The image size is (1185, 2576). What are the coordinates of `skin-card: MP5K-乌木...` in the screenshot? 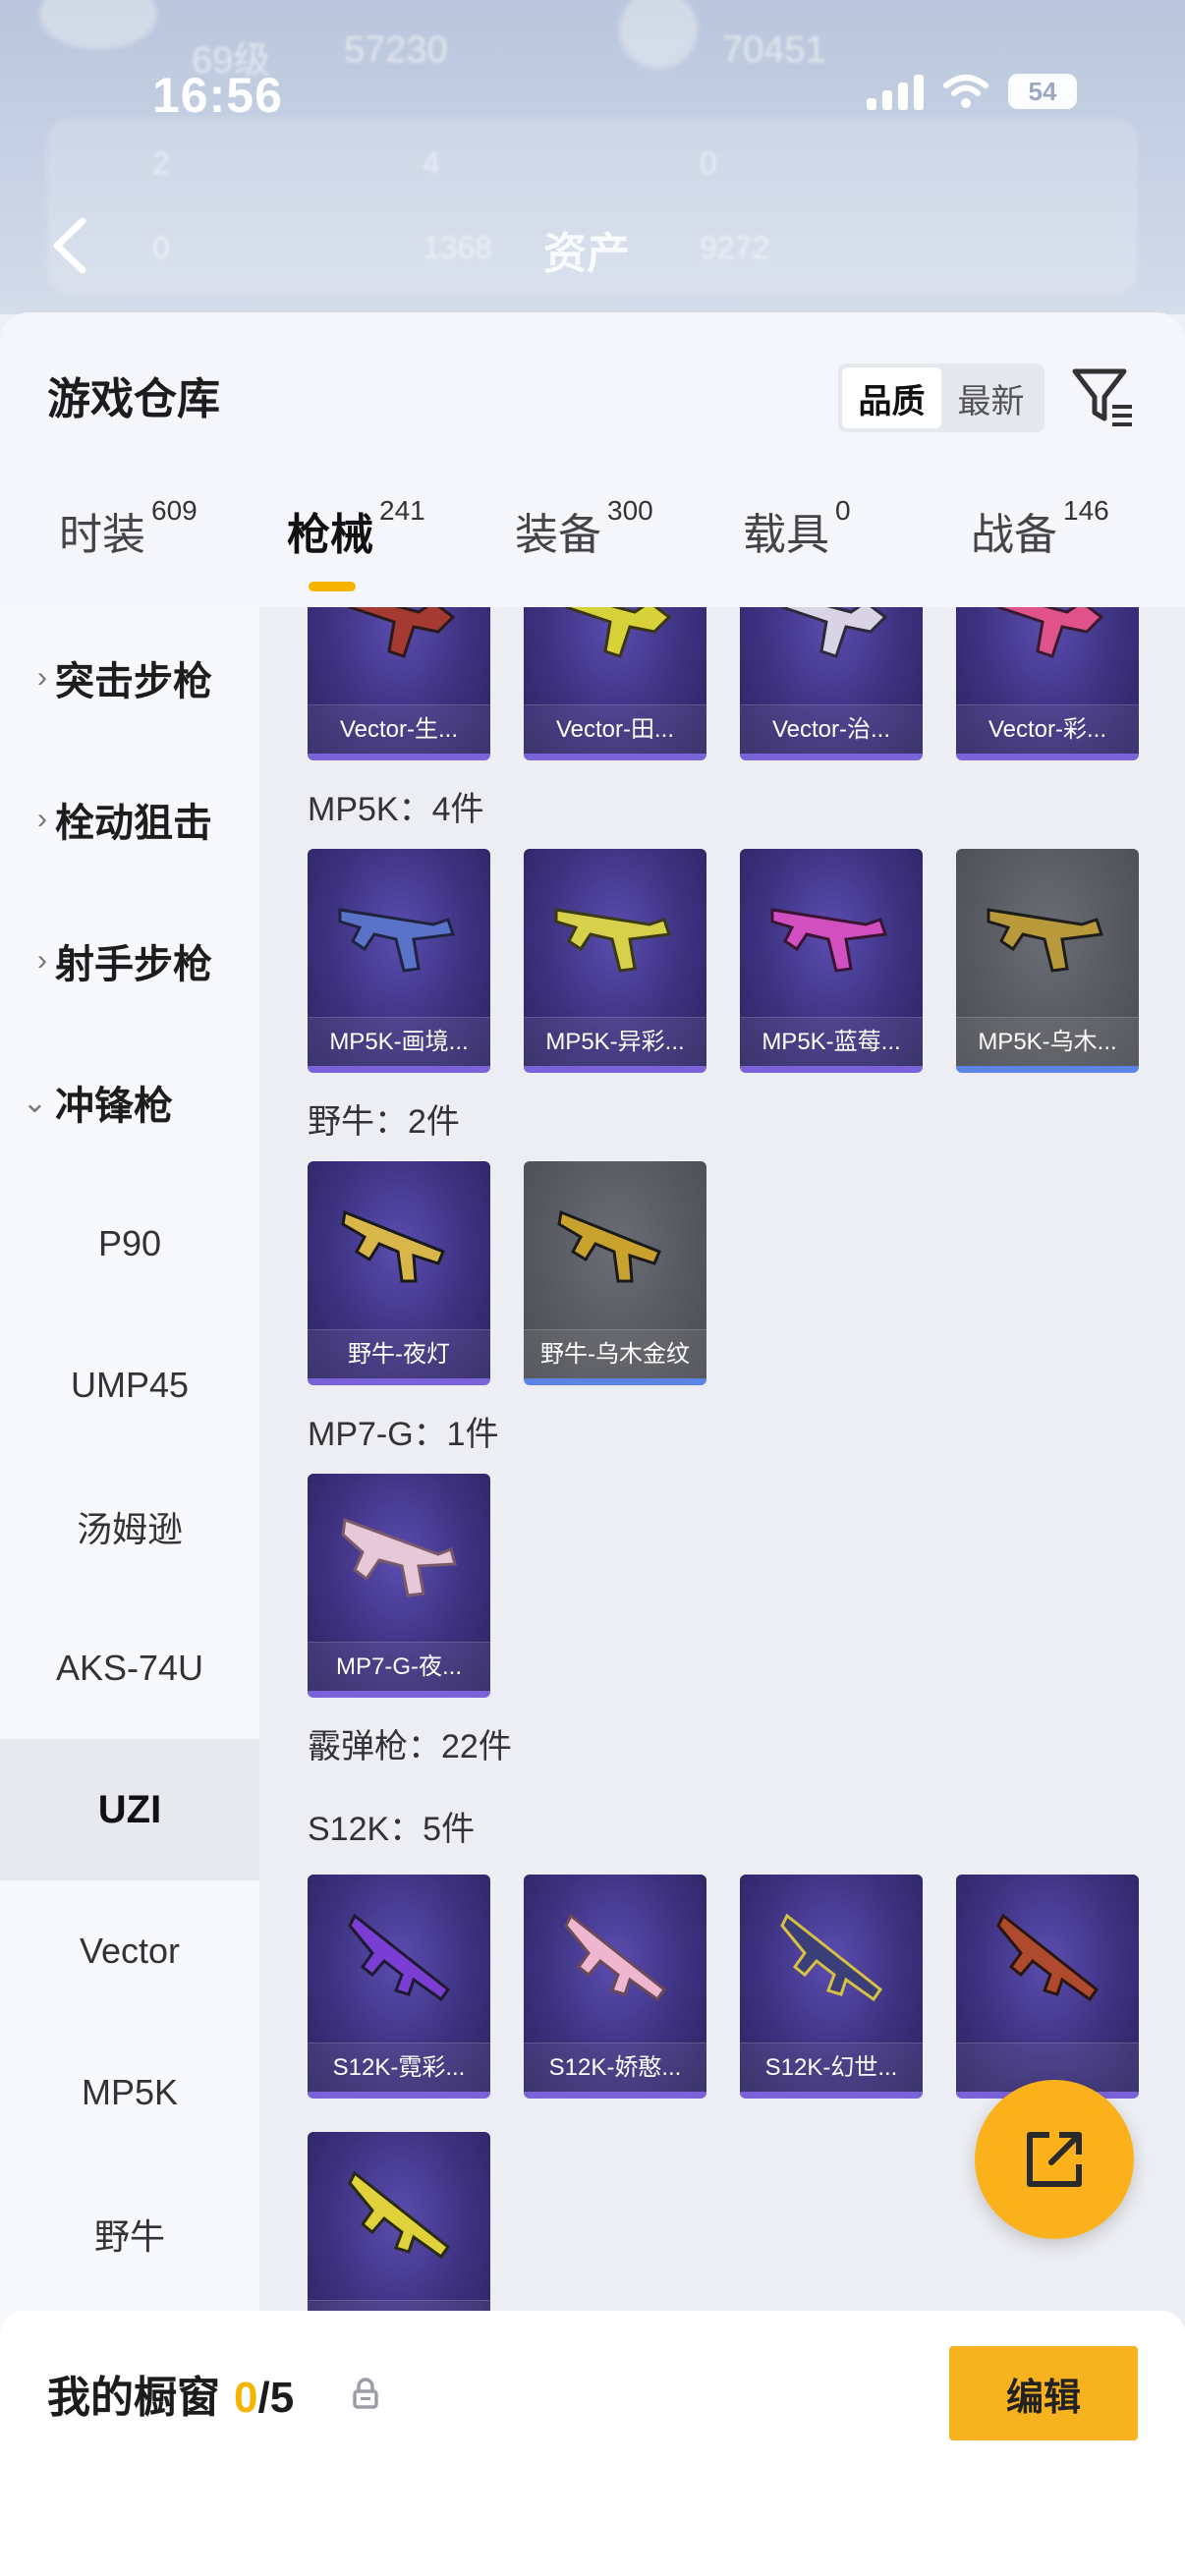 It's located at (1048, 961).